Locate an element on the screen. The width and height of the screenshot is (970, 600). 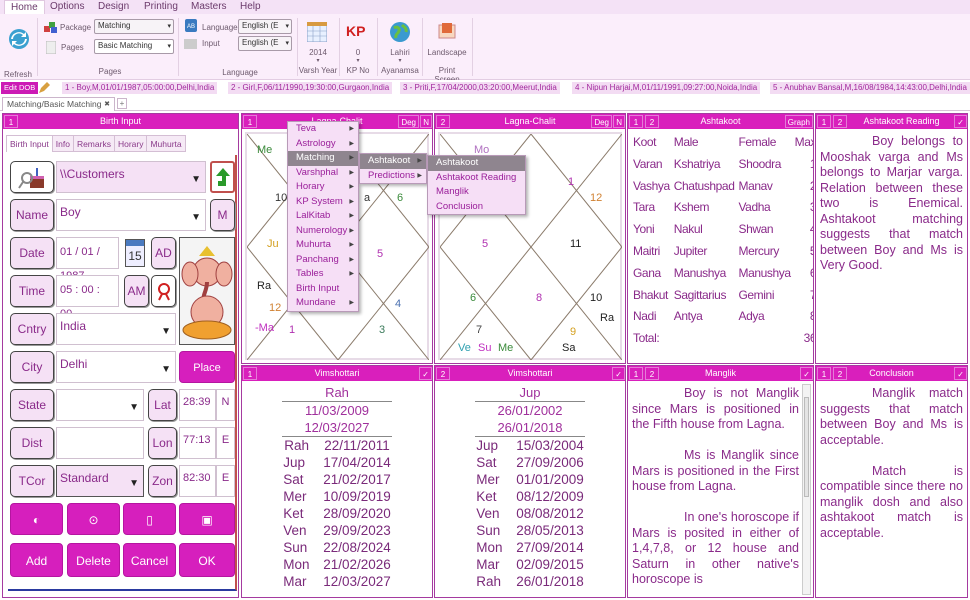
place-finder-button: Place Finder is located at coordinates (207, 378).